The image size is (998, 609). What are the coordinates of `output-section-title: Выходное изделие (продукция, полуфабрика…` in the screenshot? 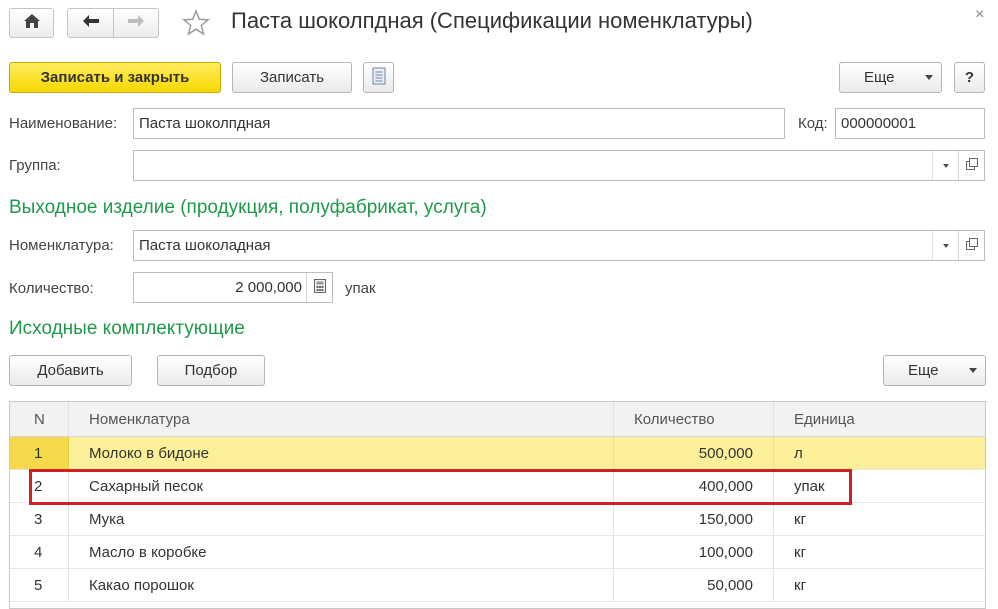 It's located at (248, 207).